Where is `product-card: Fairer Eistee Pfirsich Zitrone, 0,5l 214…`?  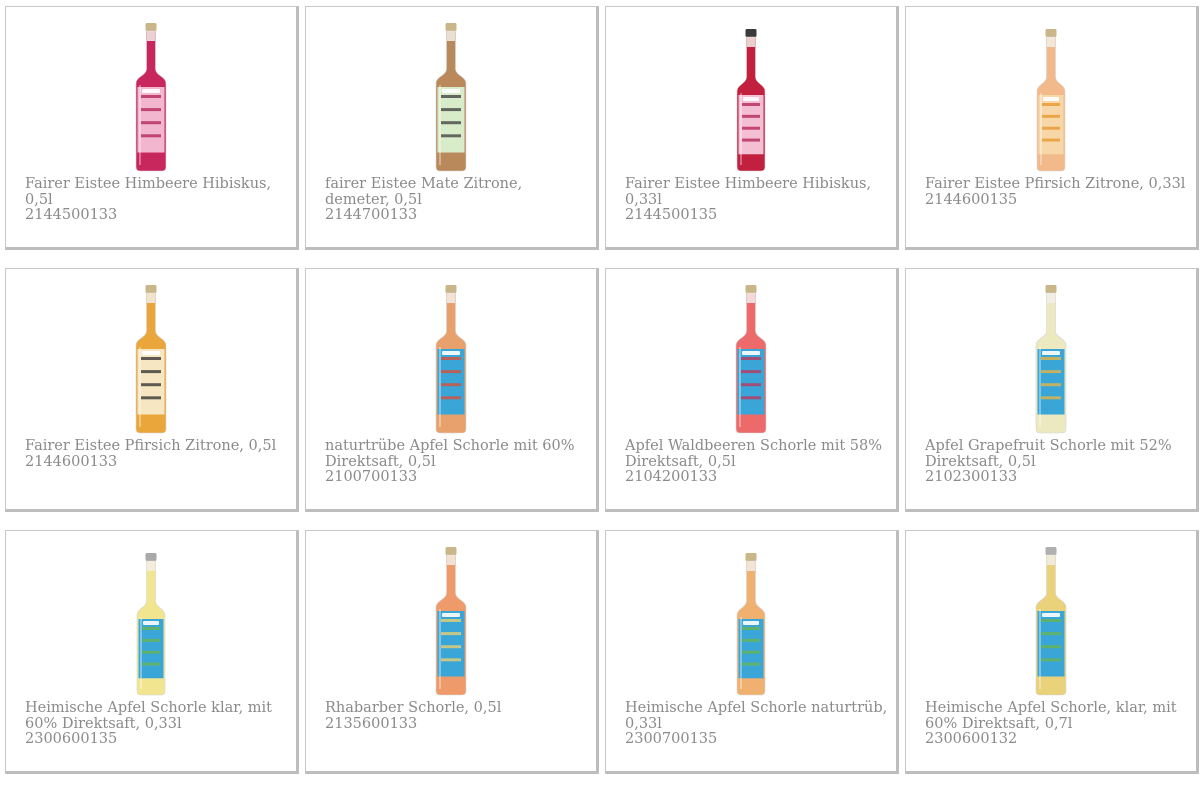
product-card: Fairer Eistee Pfirsich Zitrone, 0,5l 214… is located at coordinates (152, 390).